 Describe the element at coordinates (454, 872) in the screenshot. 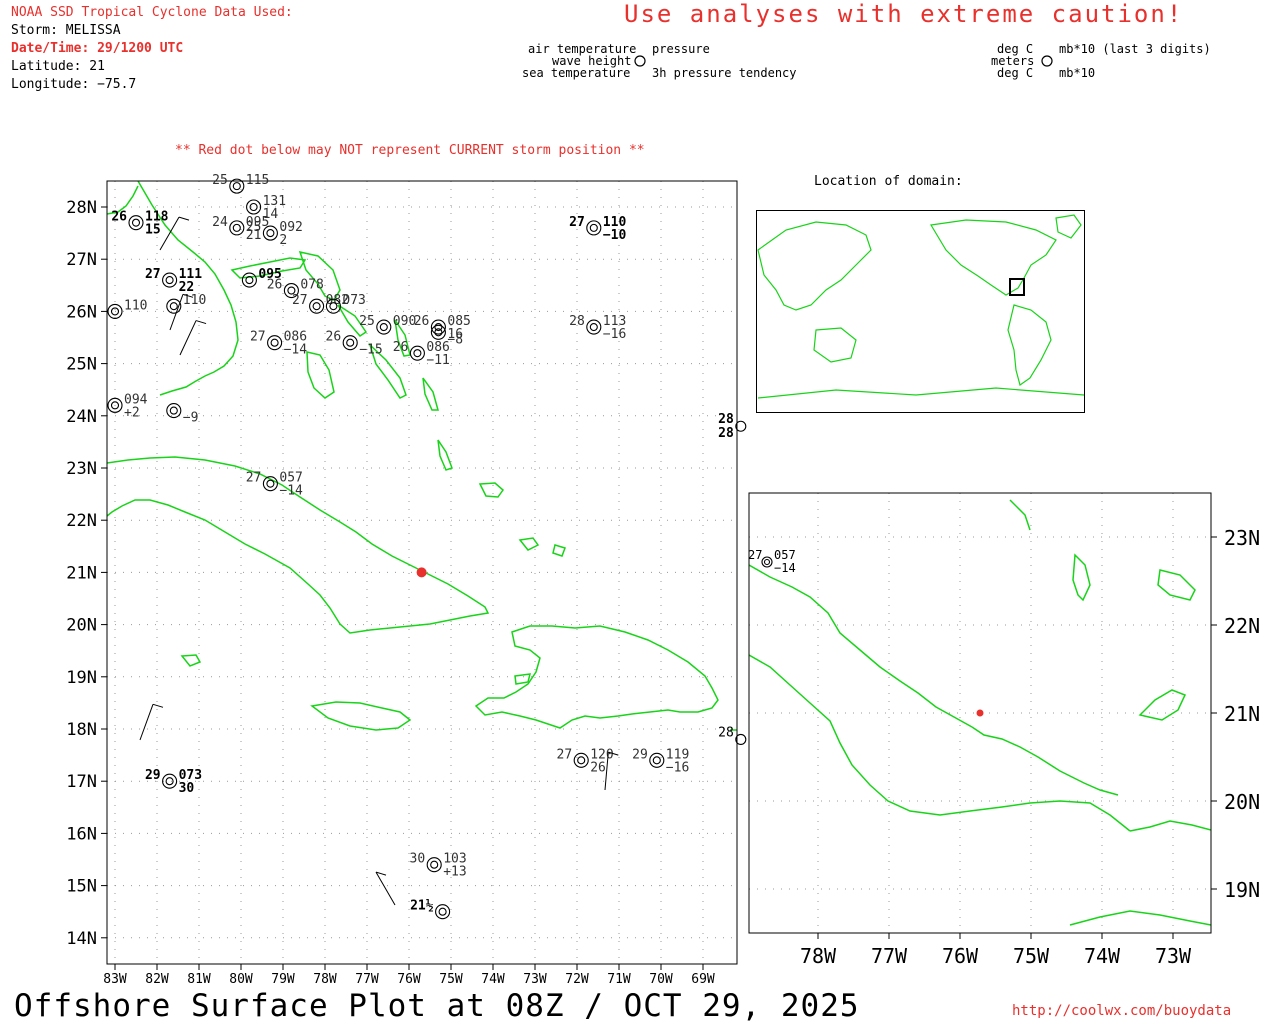

I see `station-tendency: +13` at that location.